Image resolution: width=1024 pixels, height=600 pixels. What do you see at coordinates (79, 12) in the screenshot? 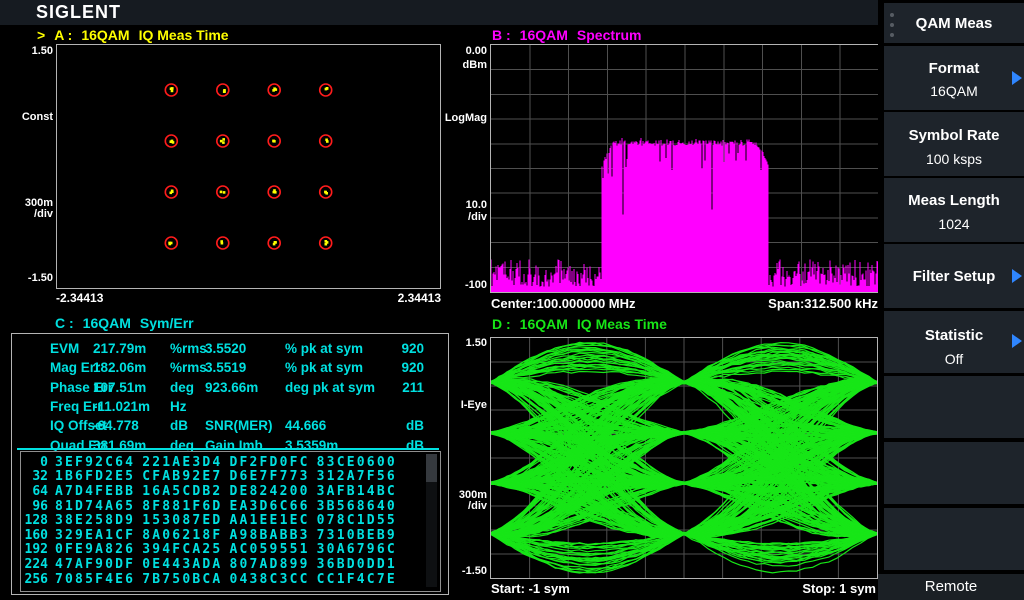
I see `siglent-logo: SIGLENT` at bounding box center [79, 12].